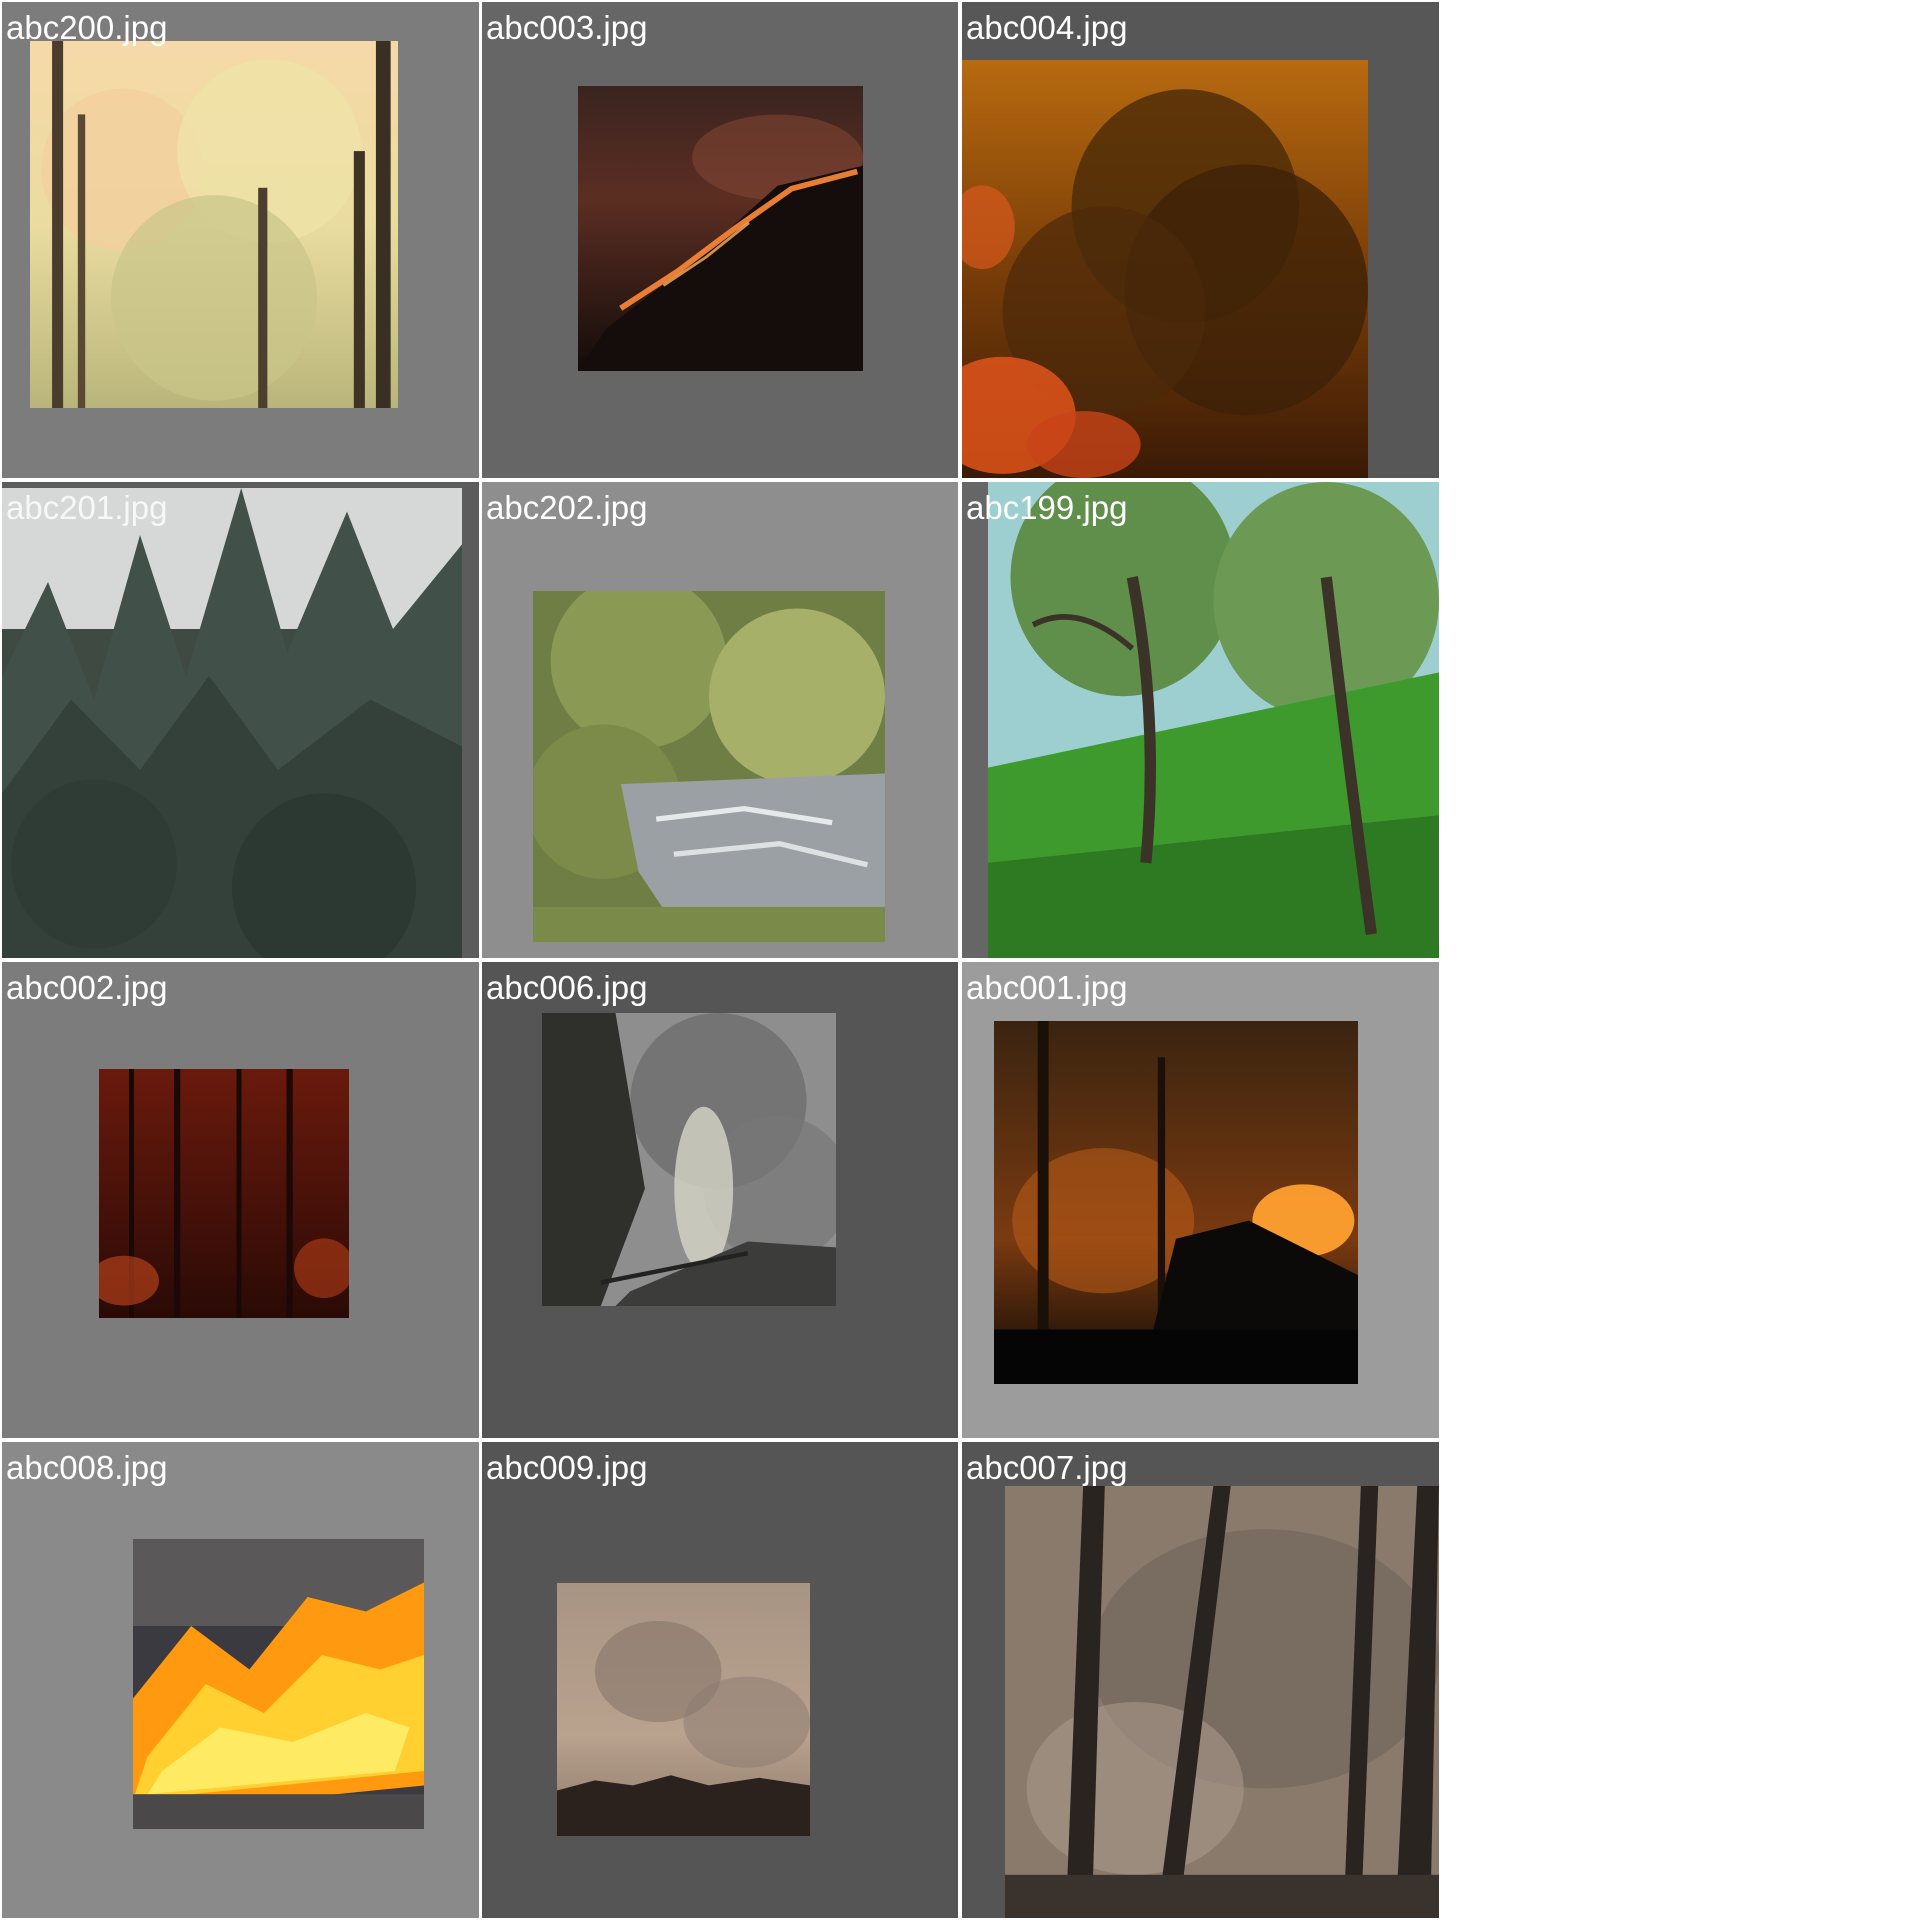 The width and height of the screenshot is (1920, 1920). I want to click on file-name-label: abc003.jpg, so click(567, 27).